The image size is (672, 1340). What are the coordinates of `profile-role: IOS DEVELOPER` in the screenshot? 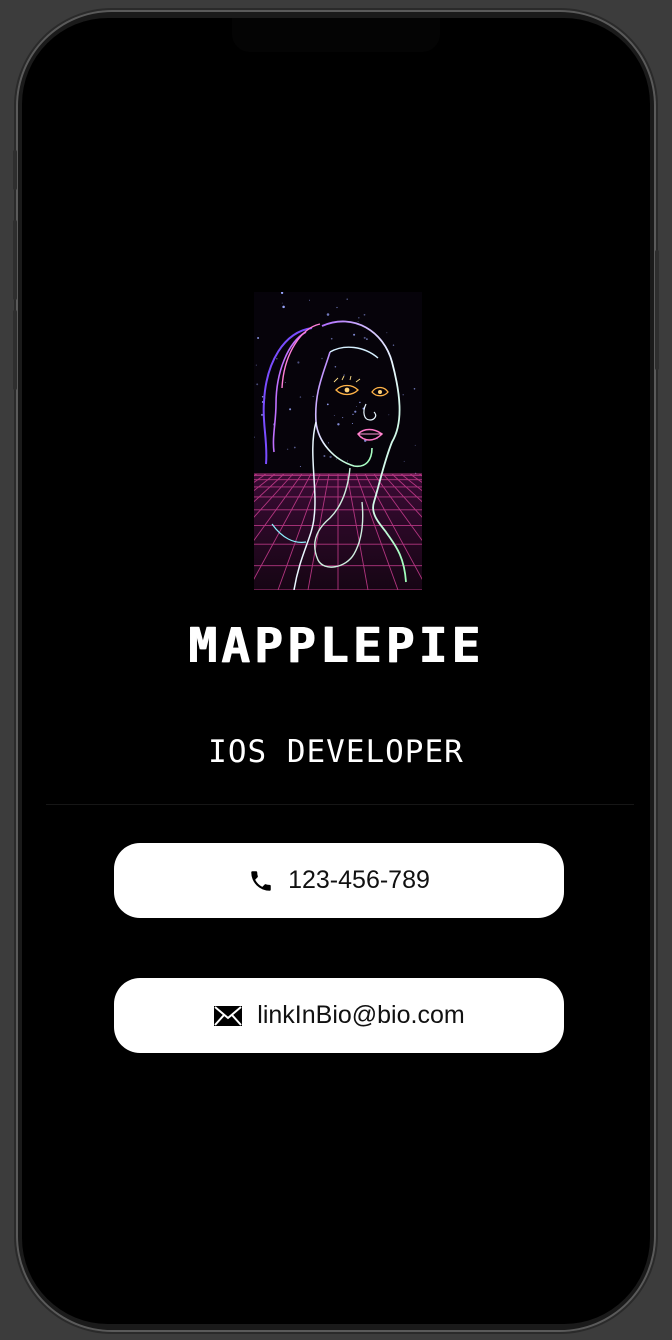 It's located at (336, 752).